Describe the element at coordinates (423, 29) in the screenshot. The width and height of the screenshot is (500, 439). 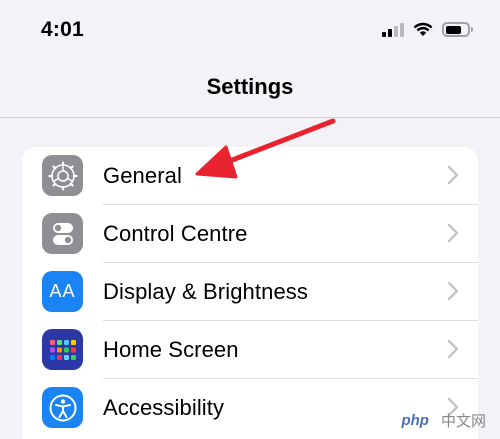
I see `wifi-icon` at that location.